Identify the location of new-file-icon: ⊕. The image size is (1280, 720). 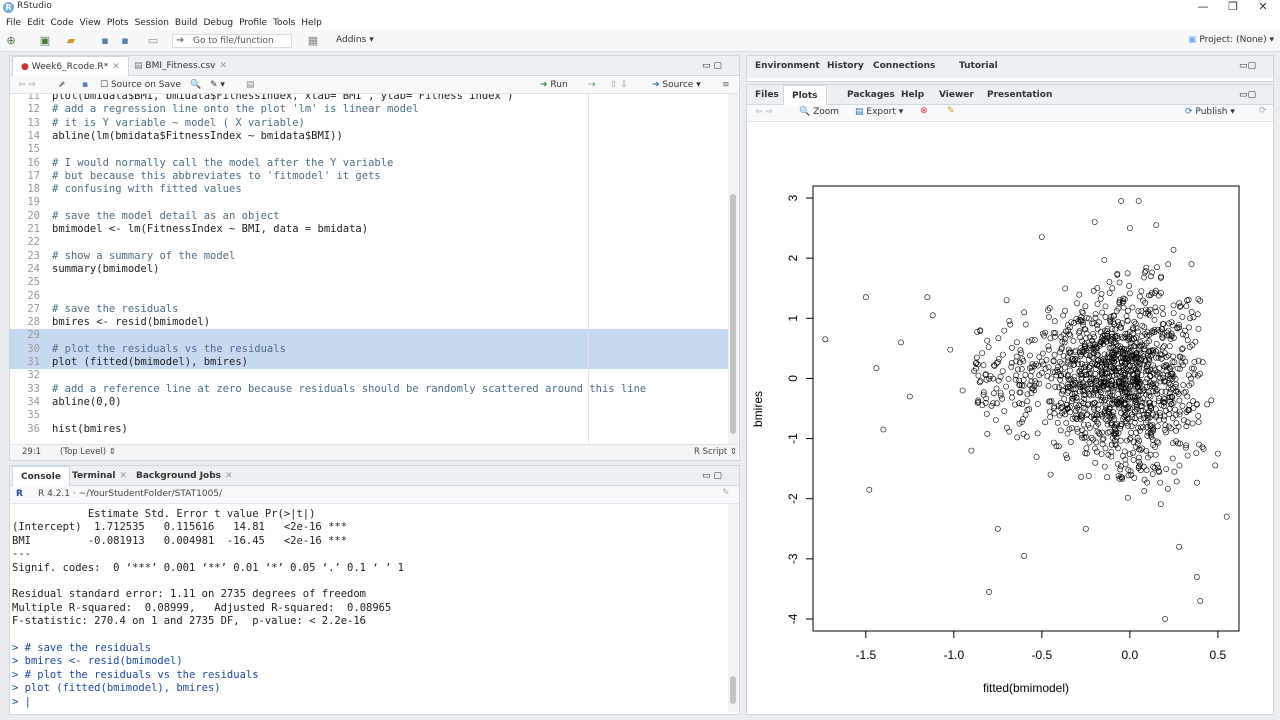
(11, 41).